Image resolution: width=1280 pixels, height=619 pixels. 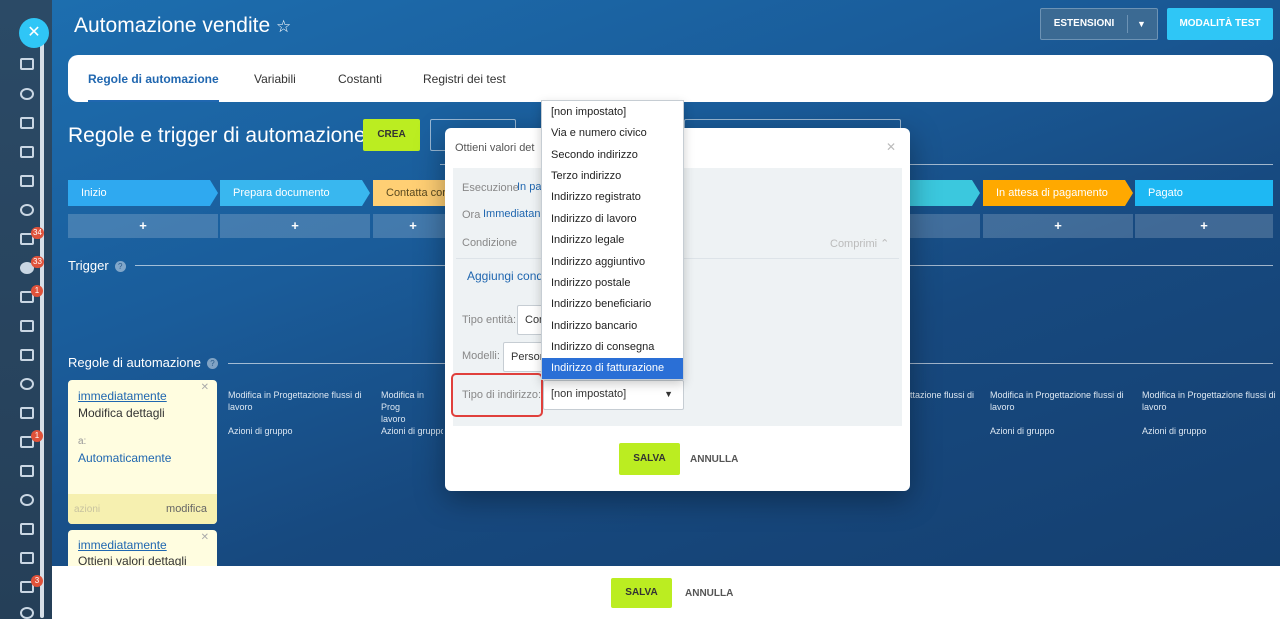 I want to click on dropdown-option: Indirizzo di consegna, so click(x=612, y=347).